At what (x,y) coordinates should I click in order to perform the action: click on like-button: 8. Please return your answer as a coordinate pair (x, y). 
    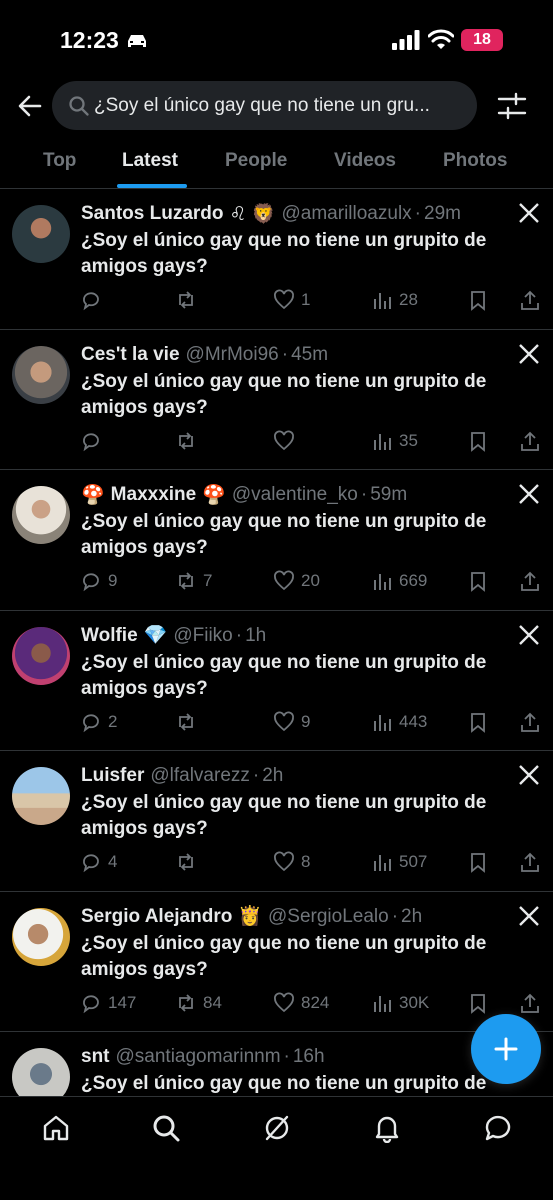
    Looking at the image, I should click on (291, 862).